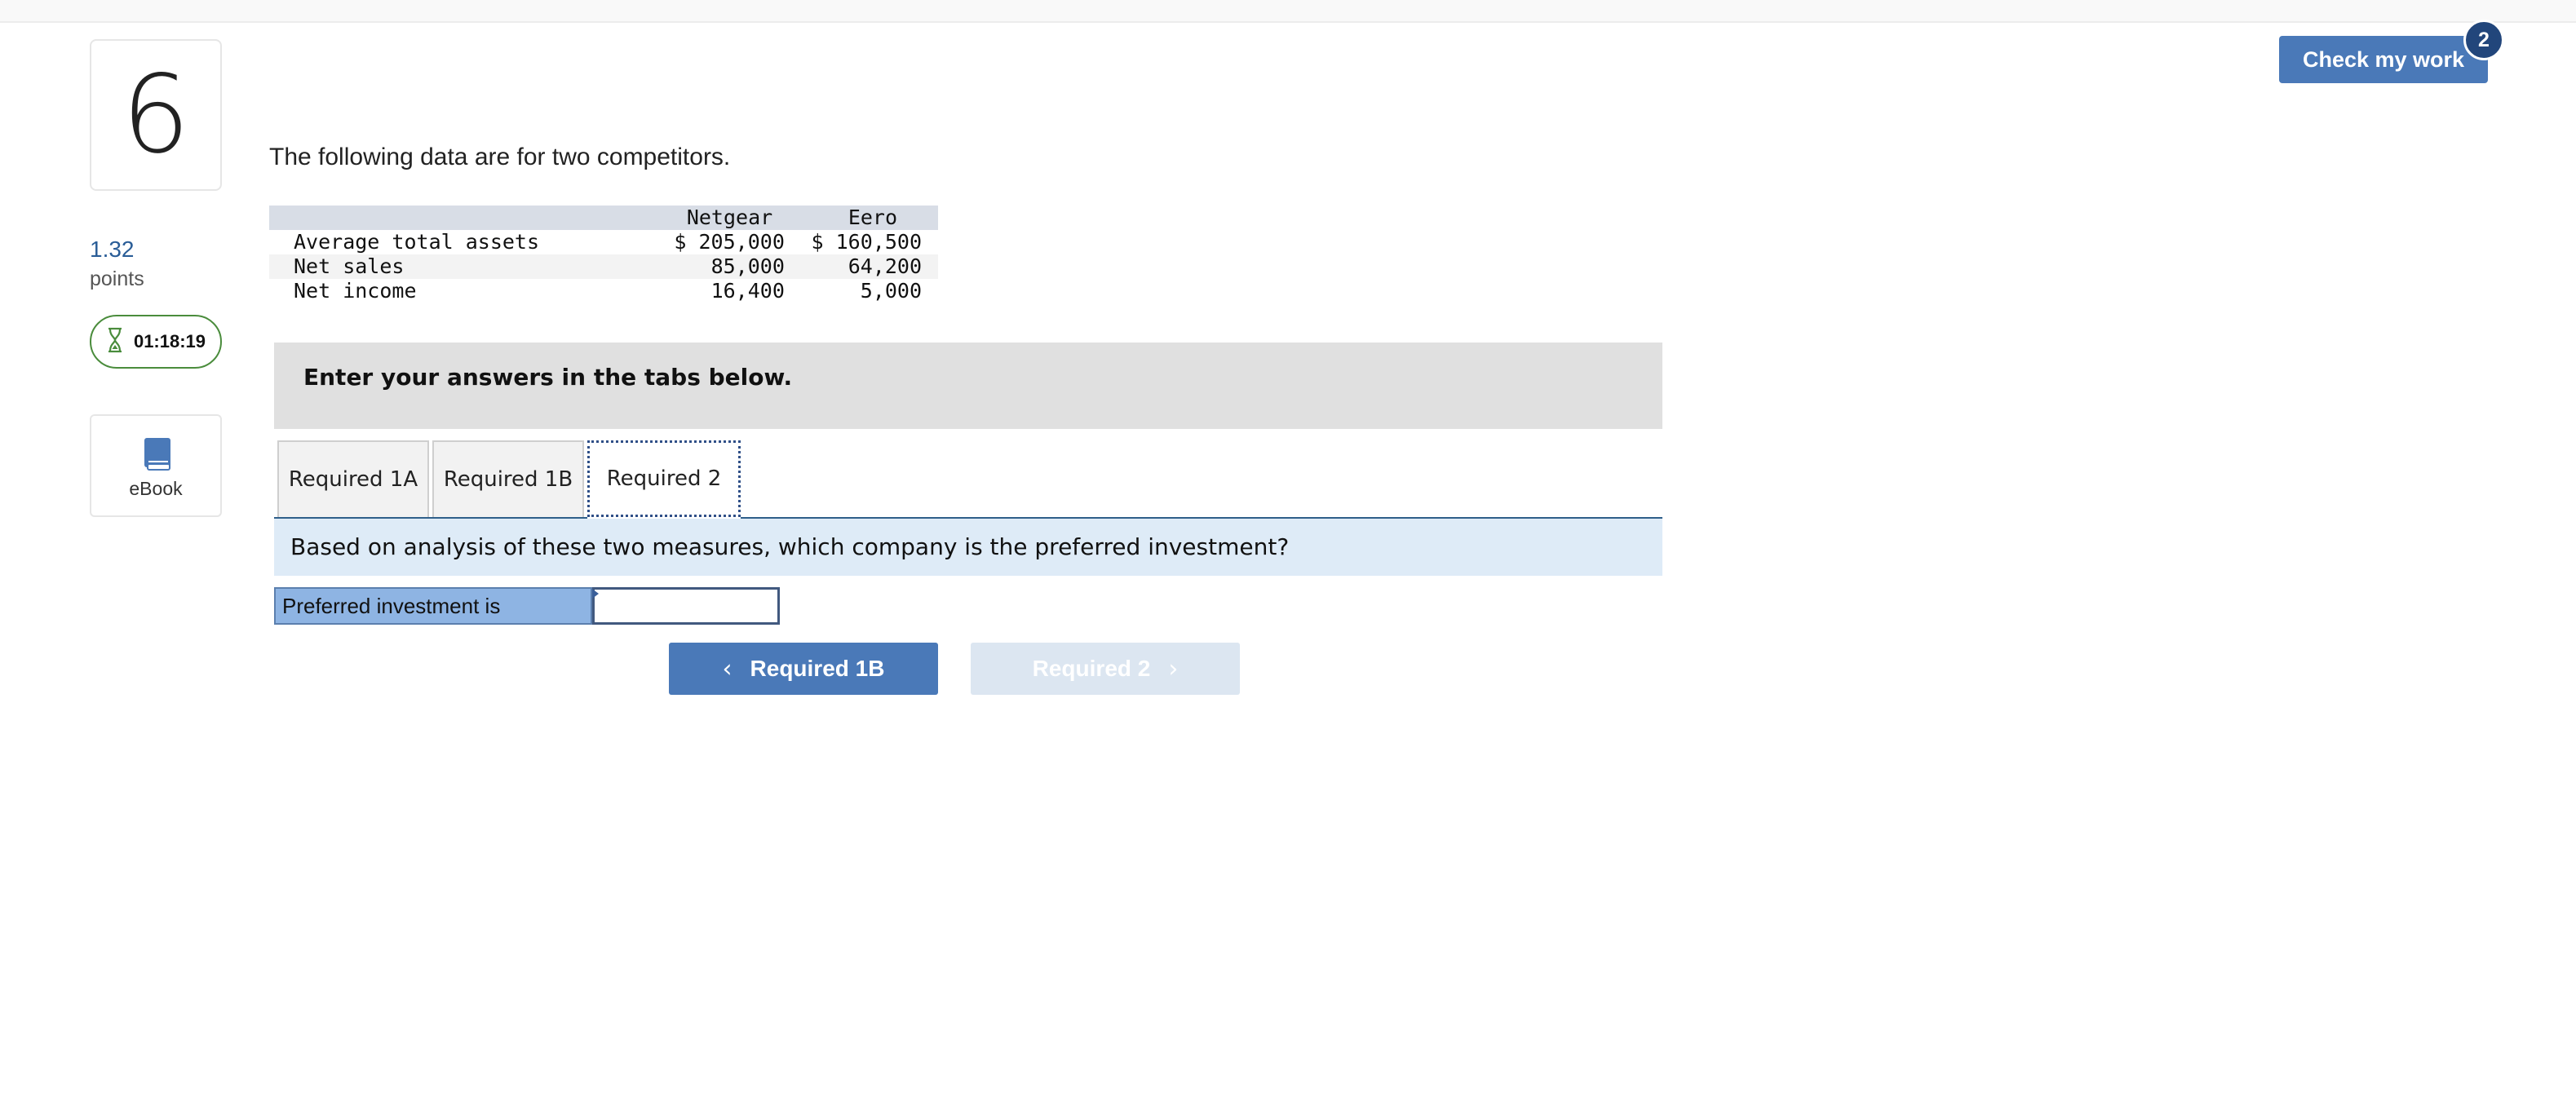  What do you see at coordinates (603, 242) in the screenshot?
I see `table-row: Average total assets $ 205,000 $ 160,500` at bounding box center [603, 242].